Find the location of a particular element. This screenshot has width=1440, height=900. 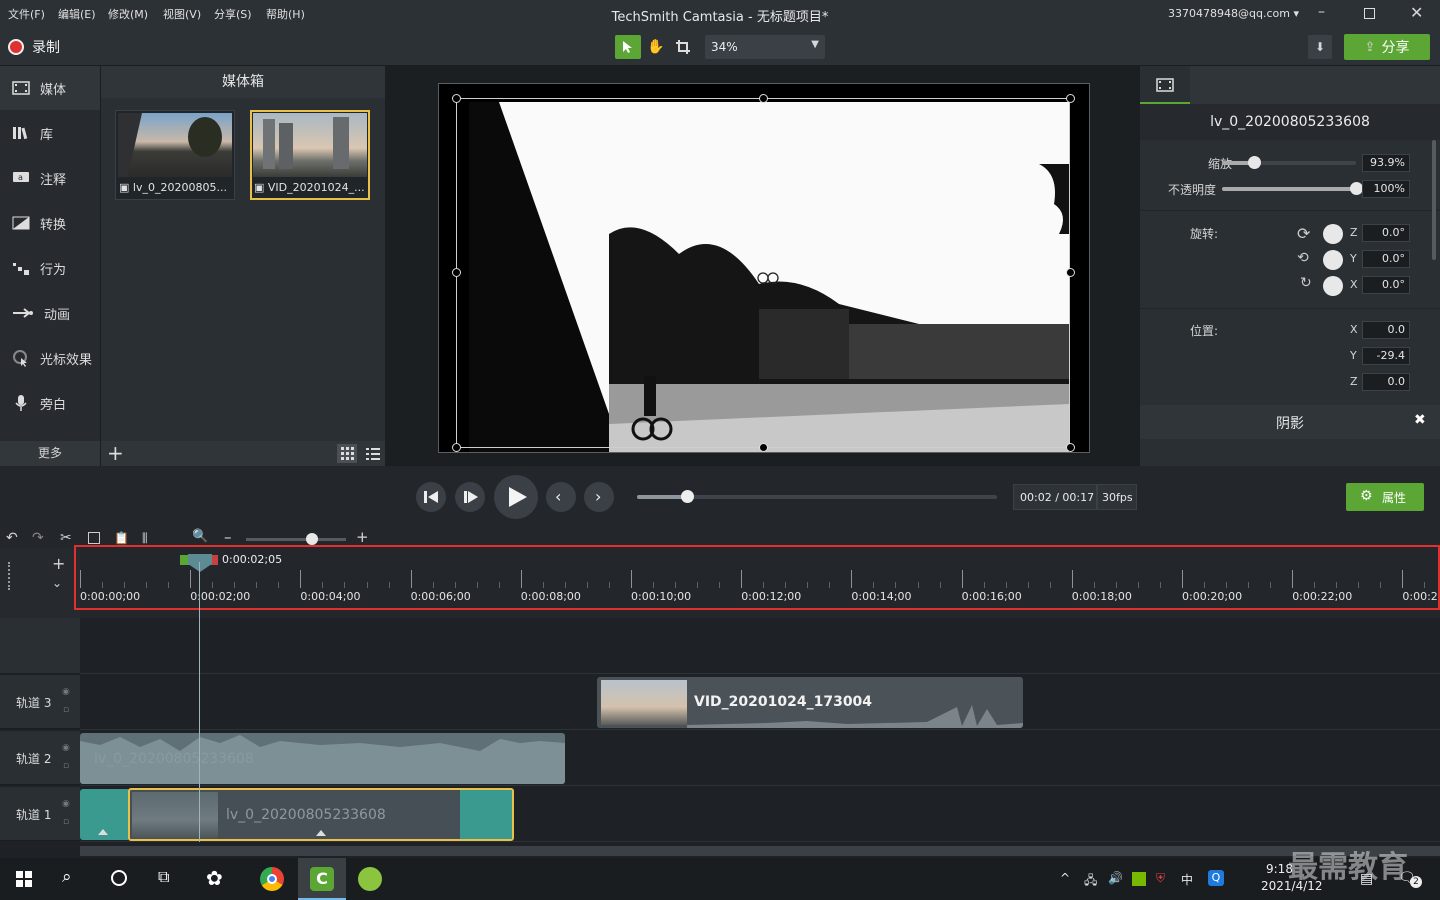

split-button: ⫼ is located at coordinates (145, 538).